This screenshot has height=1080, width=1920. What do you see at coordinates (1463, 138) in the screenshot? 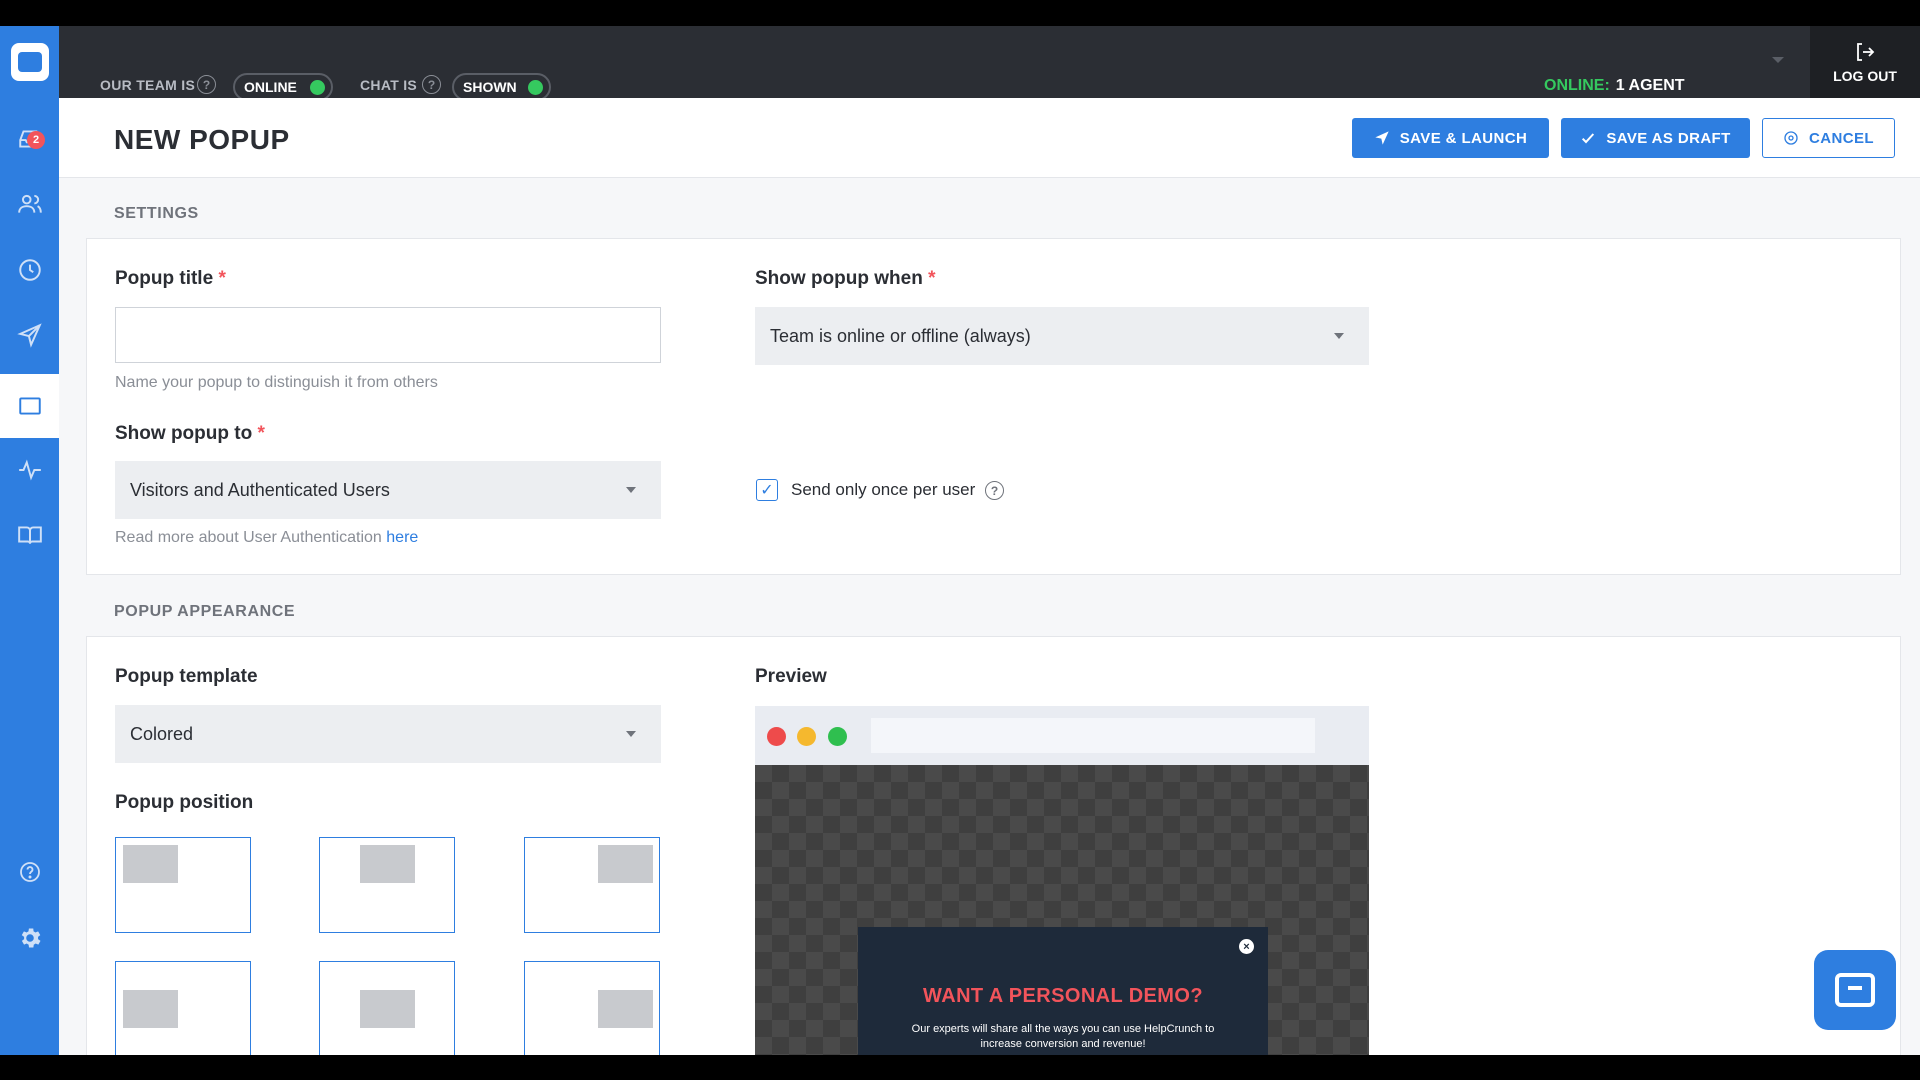
I see `save-launch-label: SAVE & LAUNCH` at bounding box center [1463, 138].